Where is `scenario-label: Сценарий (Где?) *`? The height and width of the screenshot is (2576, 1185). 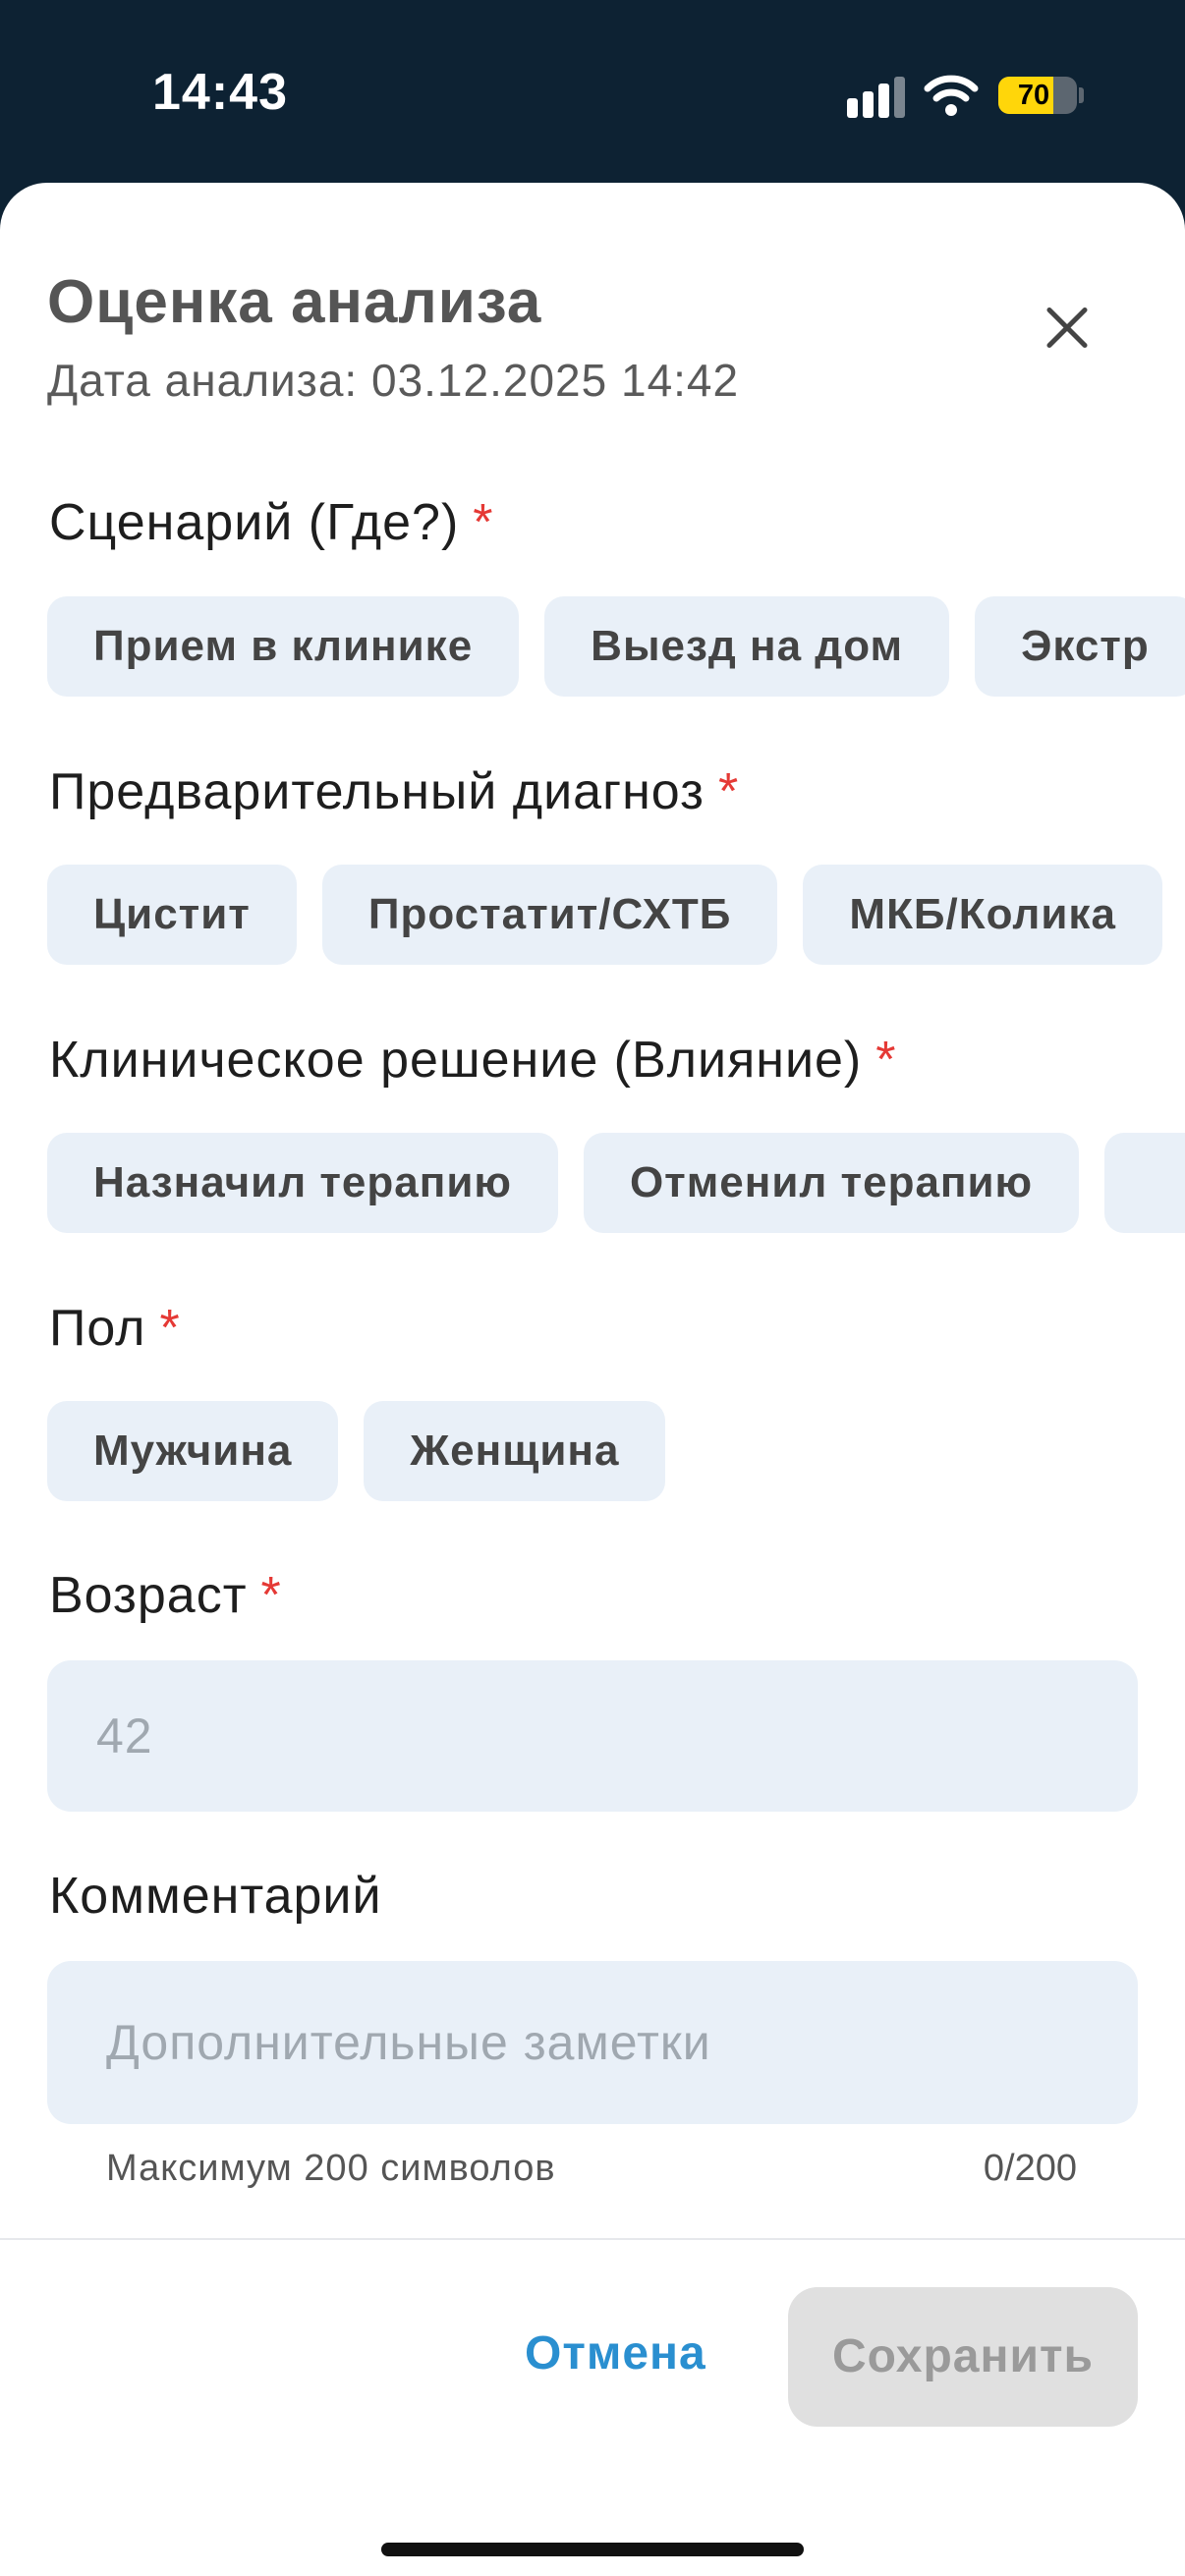 scenario-label: Сценарий (Где?) * is located at coordinates (272, 522).